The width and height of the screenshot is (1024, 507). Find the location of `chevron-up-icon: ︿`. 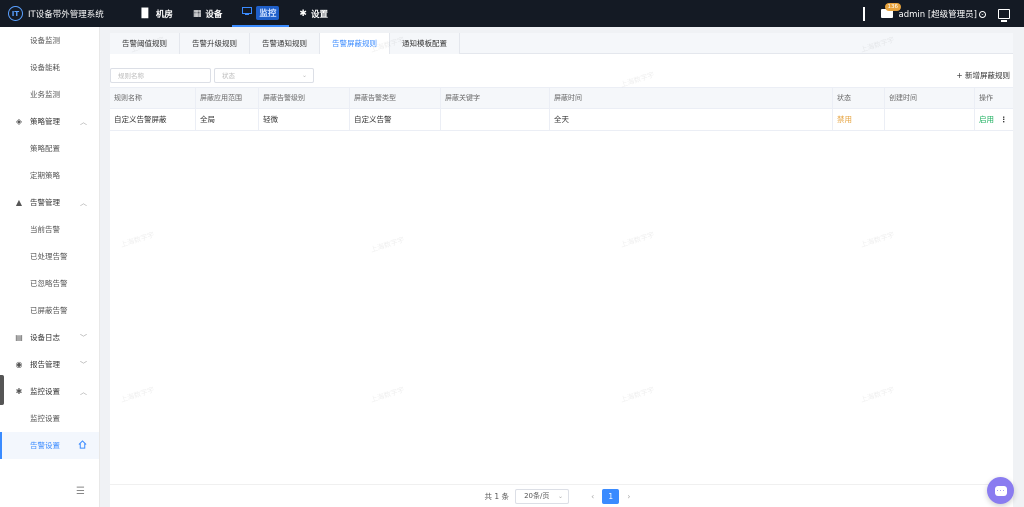

chevron-up-icon: ︿ is located at coordinates (83, 202).